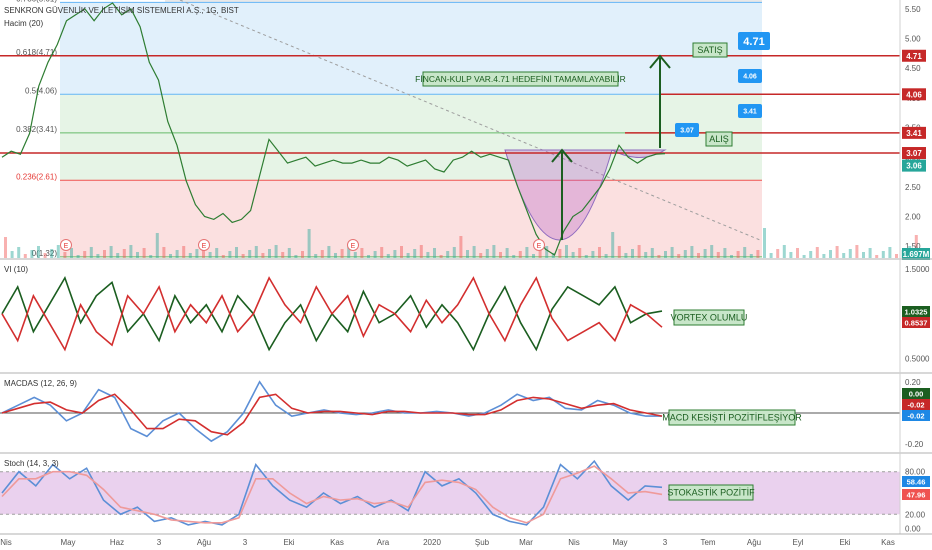 The height and width of the screenshot is (550, 932). Describe the element at coordinates (67, 542) in the screenshot. I see `x-axis-label: May` at that location.